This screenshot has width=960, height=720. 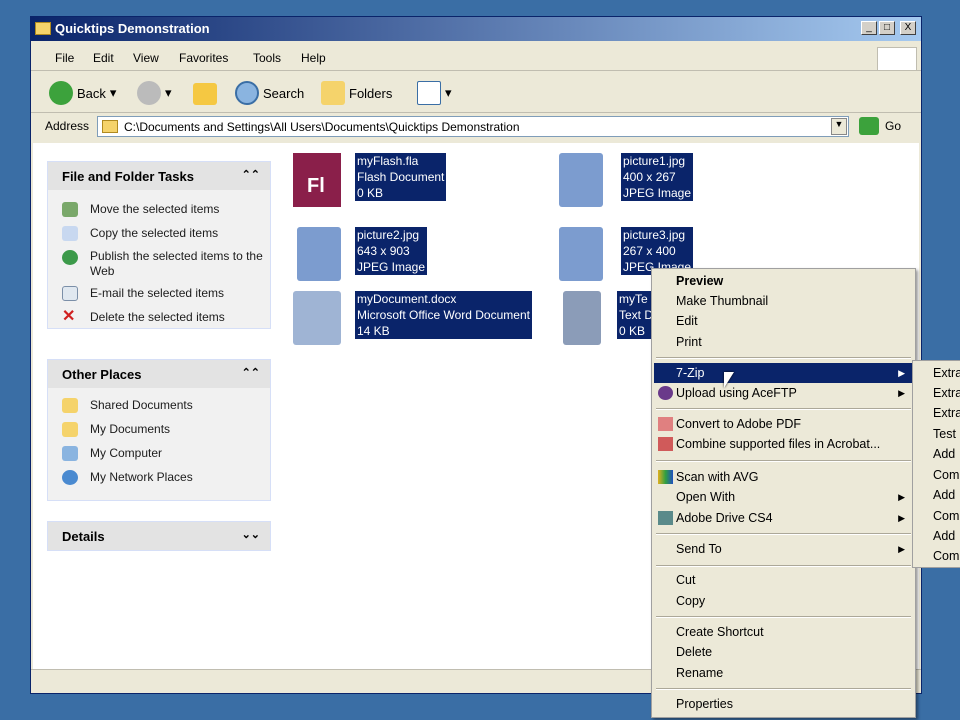 I want to click on menu-label: Upload using AceFTP, so click(x=736, y=393).